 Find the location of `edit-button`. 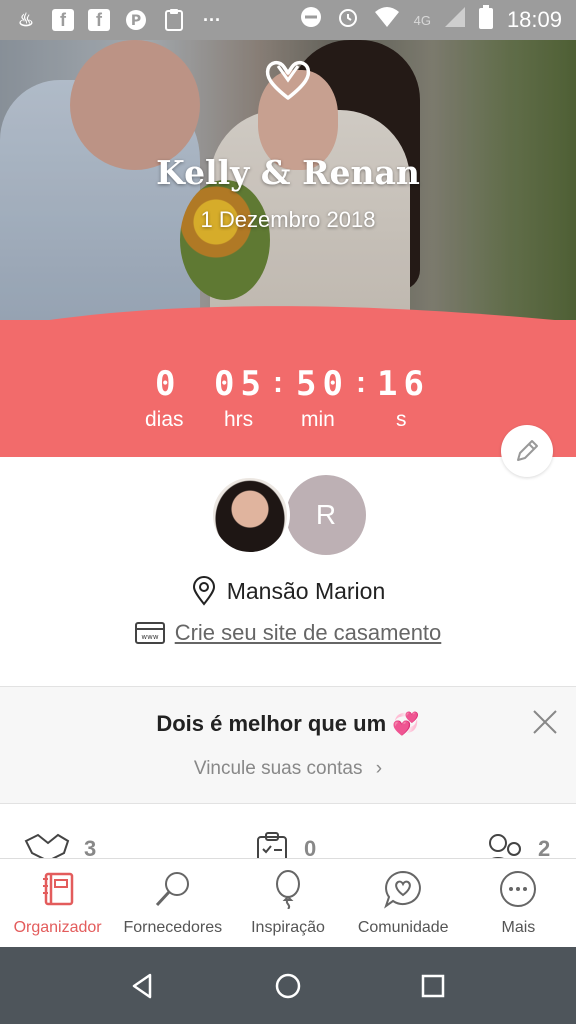

edit-button is located at coordinates (527, 451).